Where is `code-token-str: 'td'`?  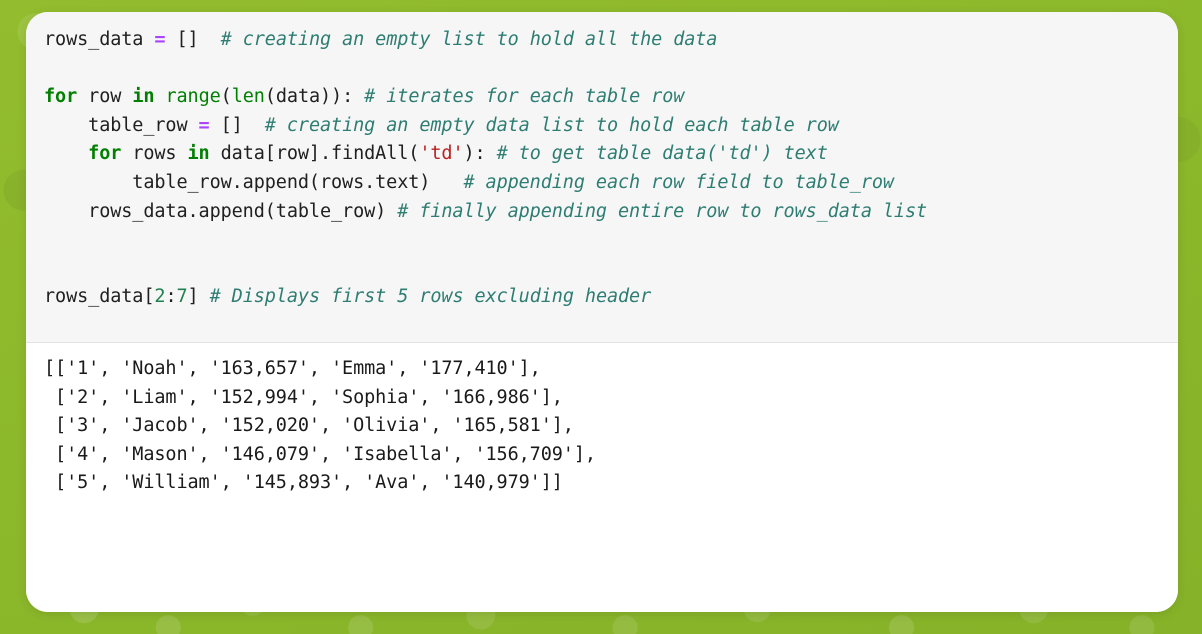 code-token-str: 'td' is located at coordinates (441, 154).